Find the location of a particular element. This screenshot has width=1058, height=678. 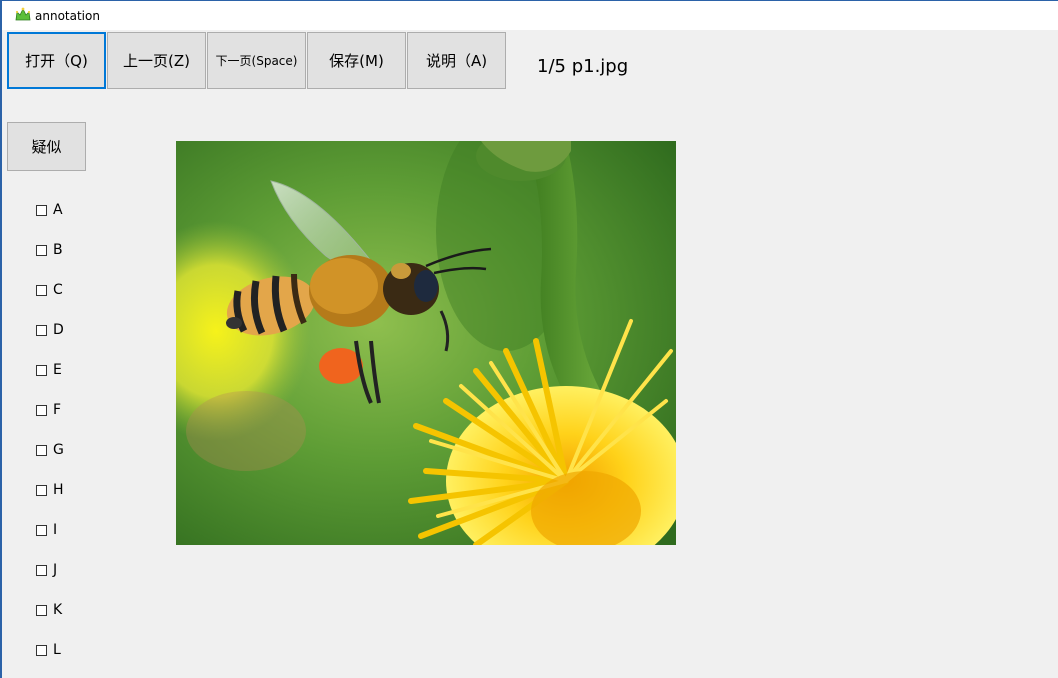

checkbox-k: K is located at coordinates (49, 610).